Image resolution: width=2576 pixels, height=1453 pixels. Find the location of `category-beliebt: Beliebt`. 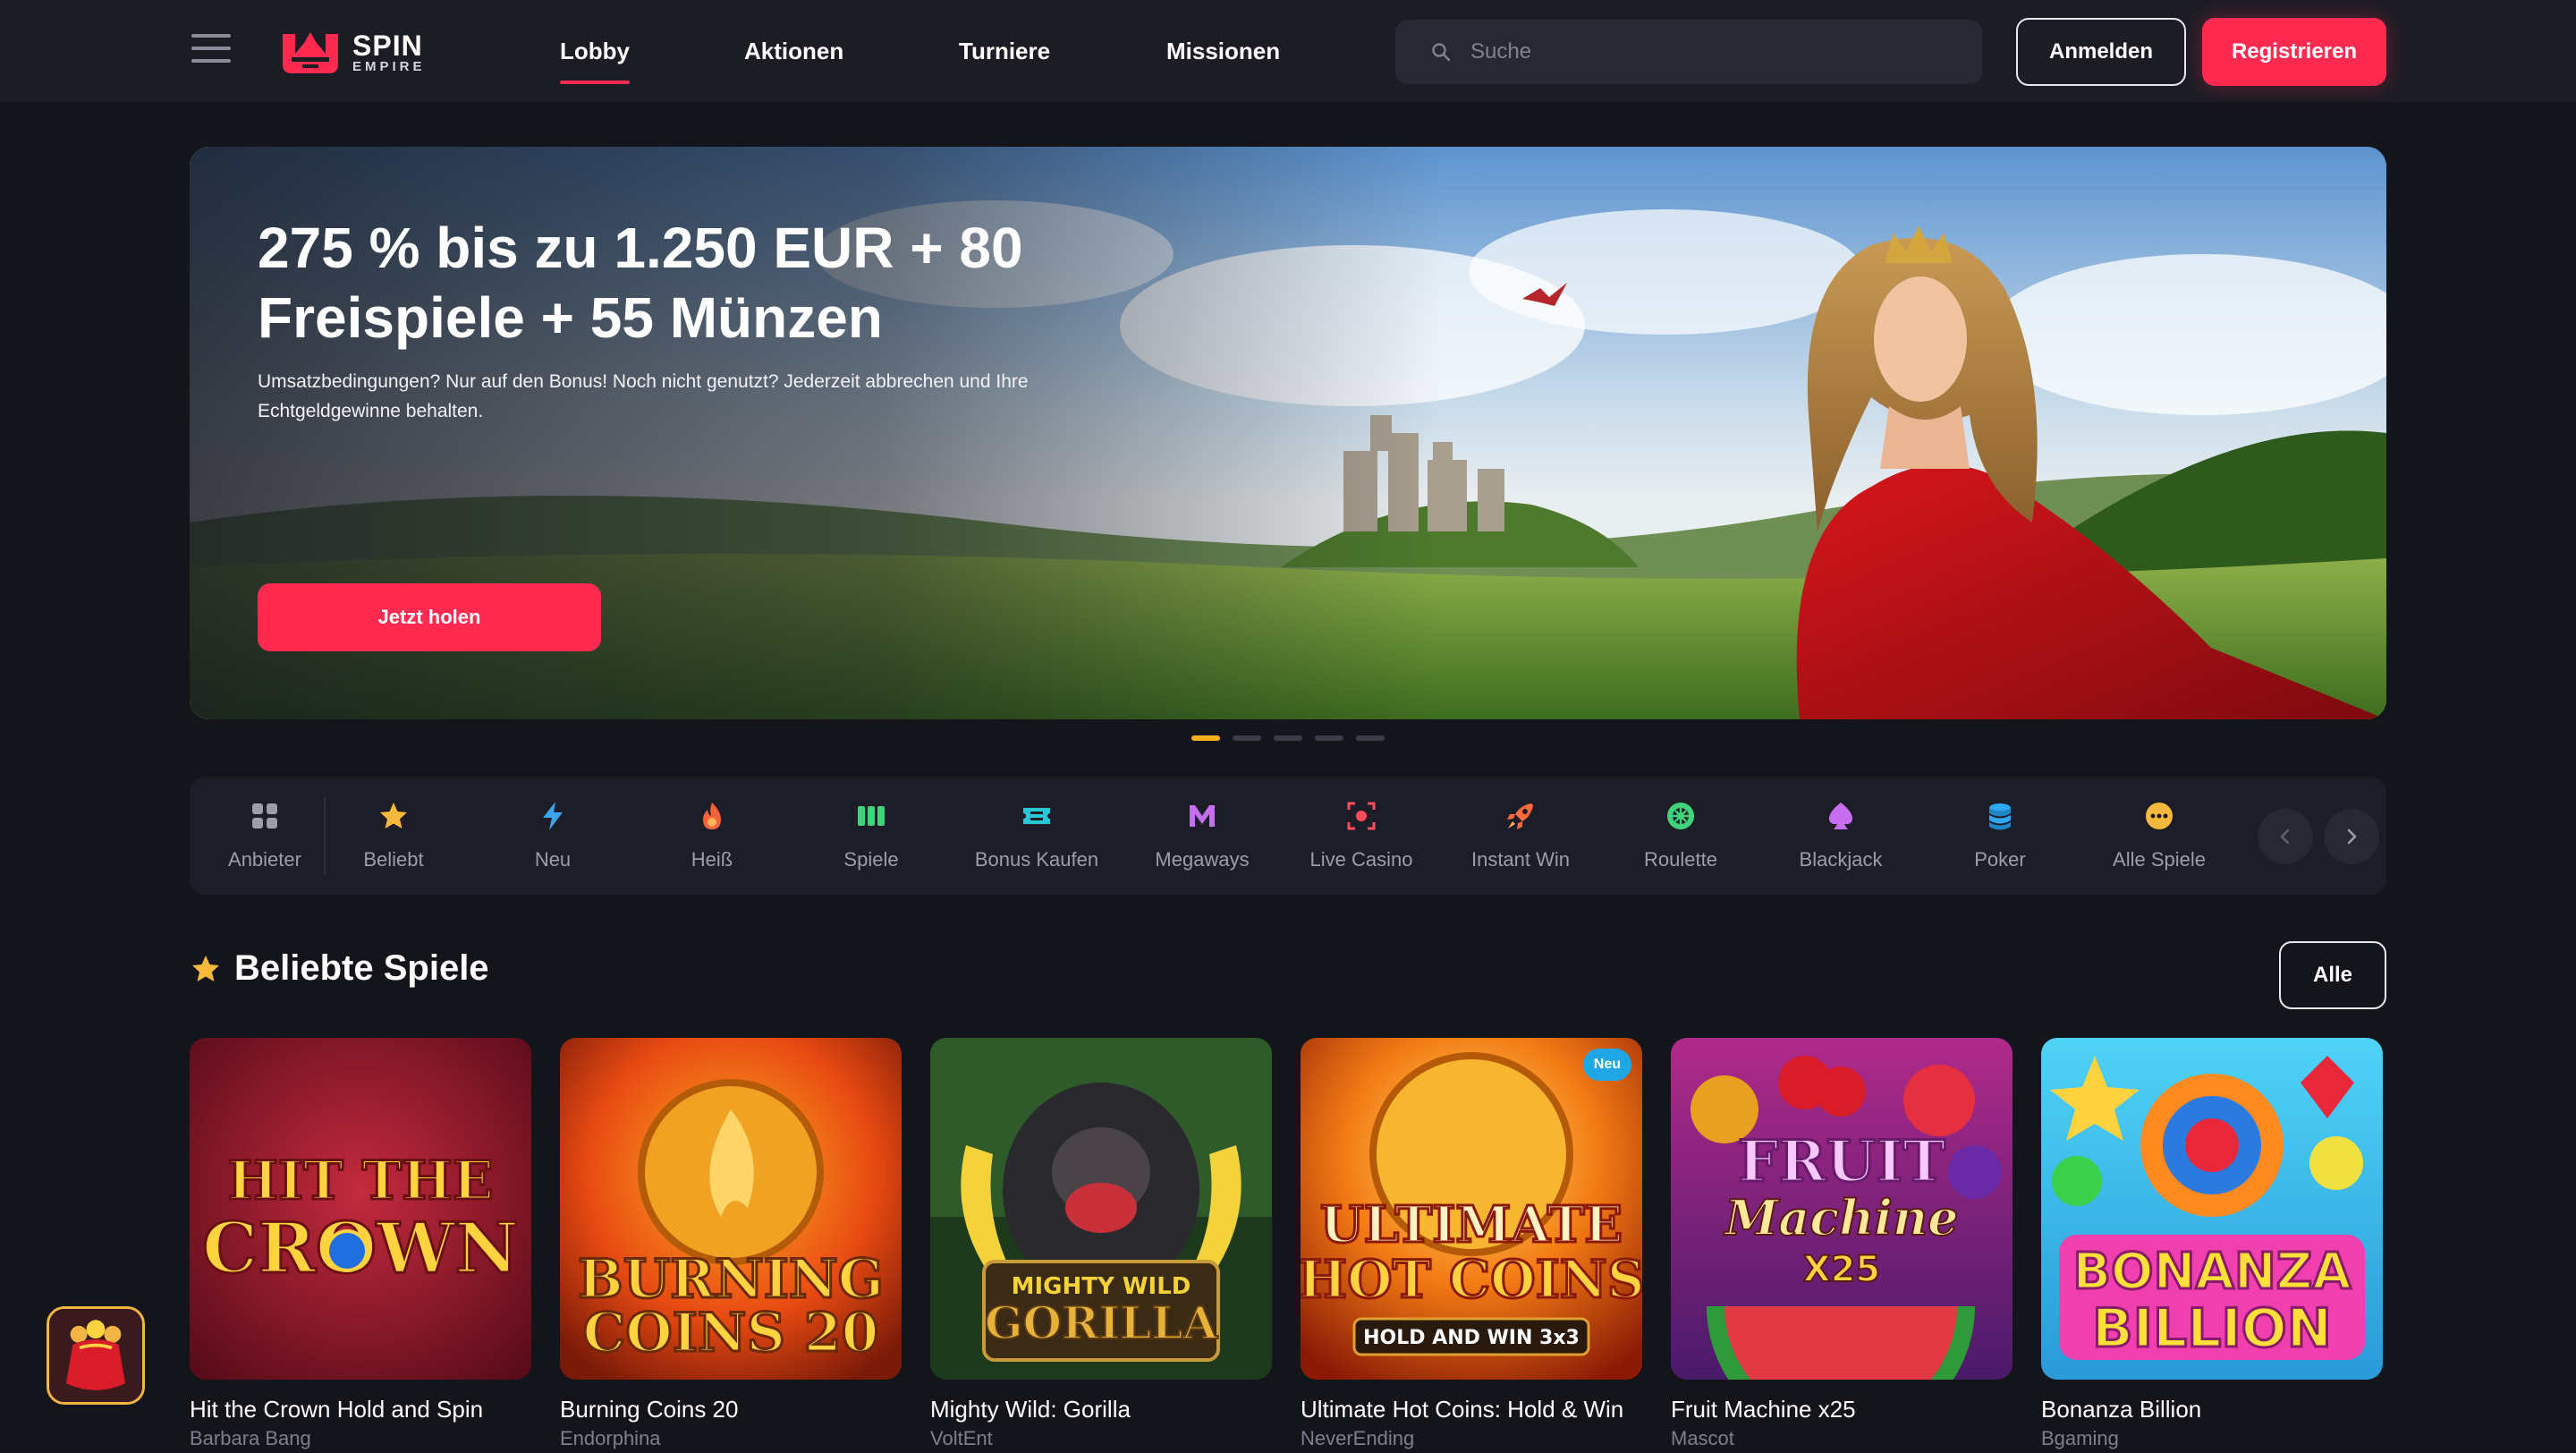

category-beliebt: Beliebt is located at coordinates (393, 836).